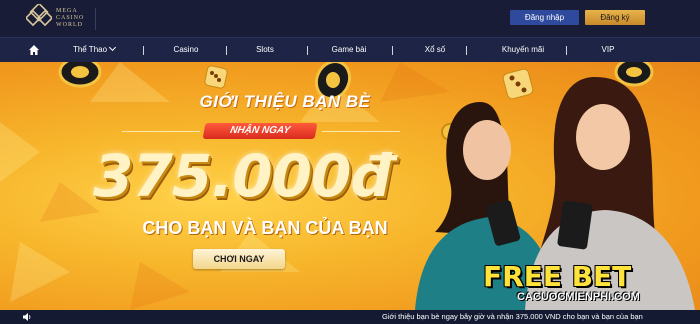 Image resolution: width=700 pixels, height=324 pixels. What do you see at coordinates (27, 317) in the screenshot?
I see `speaker-icon` at bounding box center [27, 317].